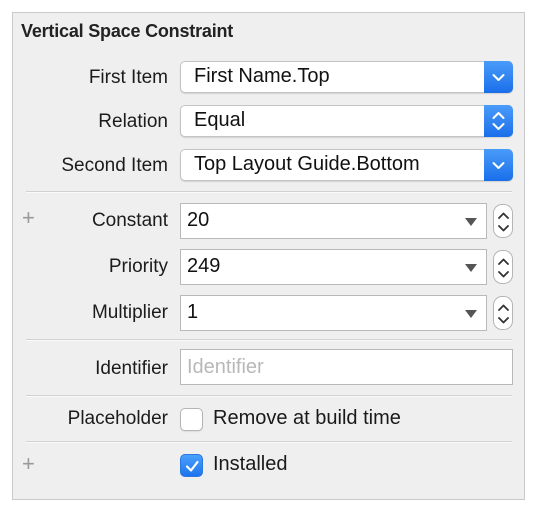 Image resolution: width=538 pixels, height=514 pixels. What do you see at coordinates (333, 313) in the screenshot?
I see `multiplier-combo: 1` at bounding box center [333, 313].